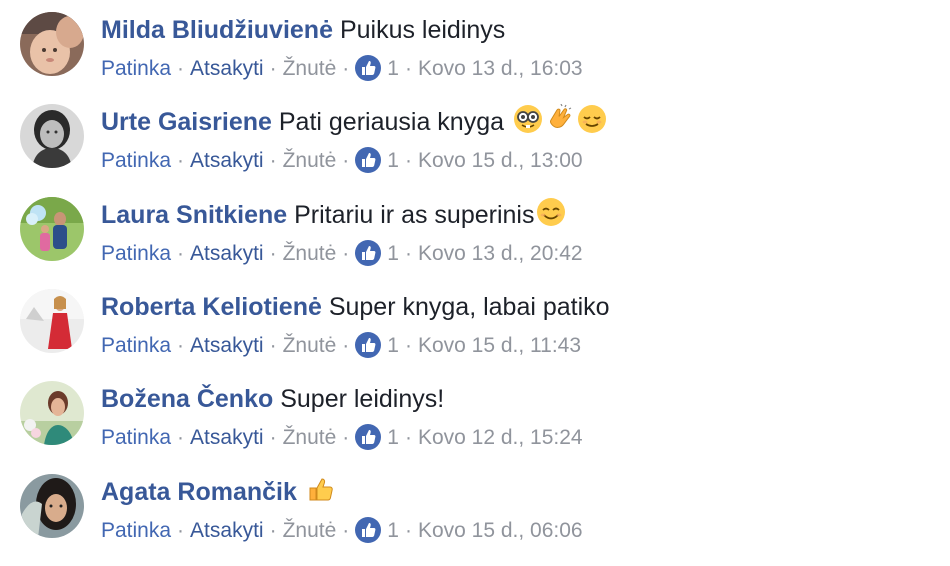 This screenshot has height=566, width=950. I want to click on bw-portrait-avatar, so click(52, 136).